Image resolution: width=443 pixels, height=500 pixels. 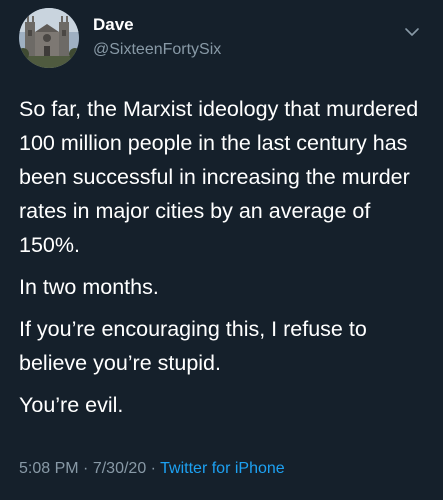 What do you see at coordinates (89, 287) in the screenshot?
I see `tweet-paragraph: In two months.` at bounding box center [89, 287].